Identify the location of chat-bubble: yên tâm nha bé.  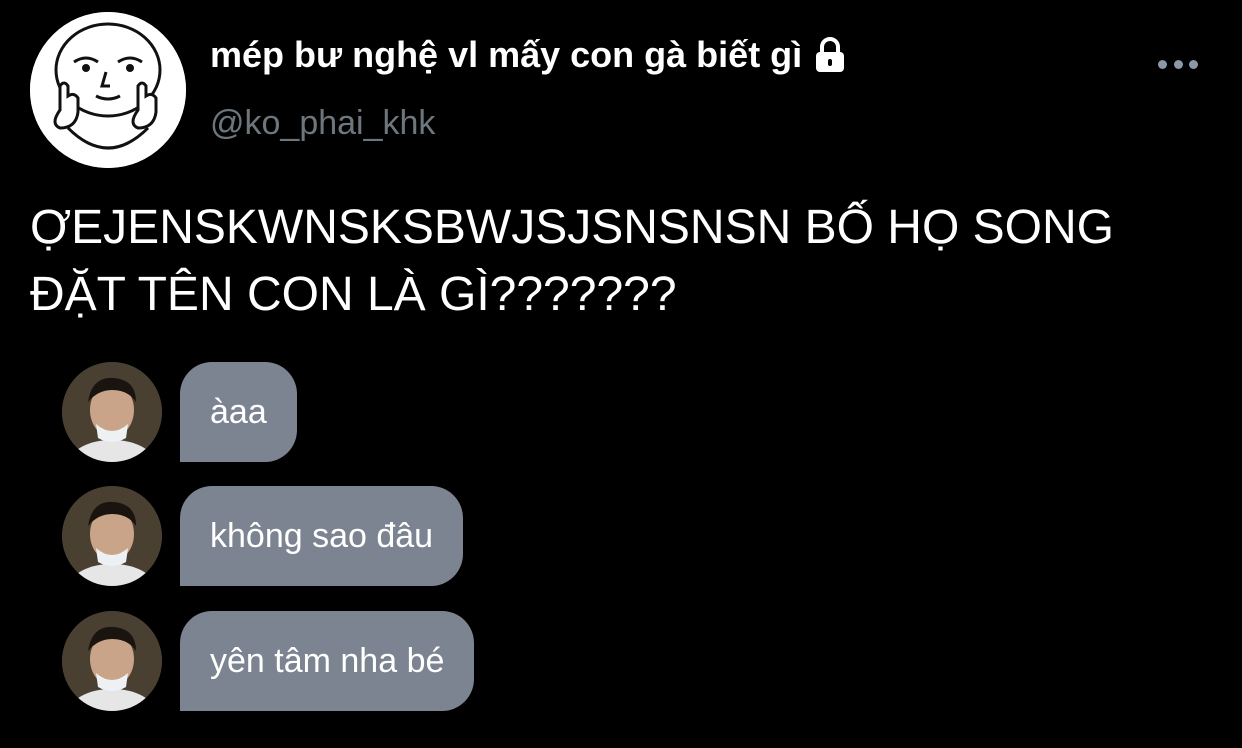
(327, 661).